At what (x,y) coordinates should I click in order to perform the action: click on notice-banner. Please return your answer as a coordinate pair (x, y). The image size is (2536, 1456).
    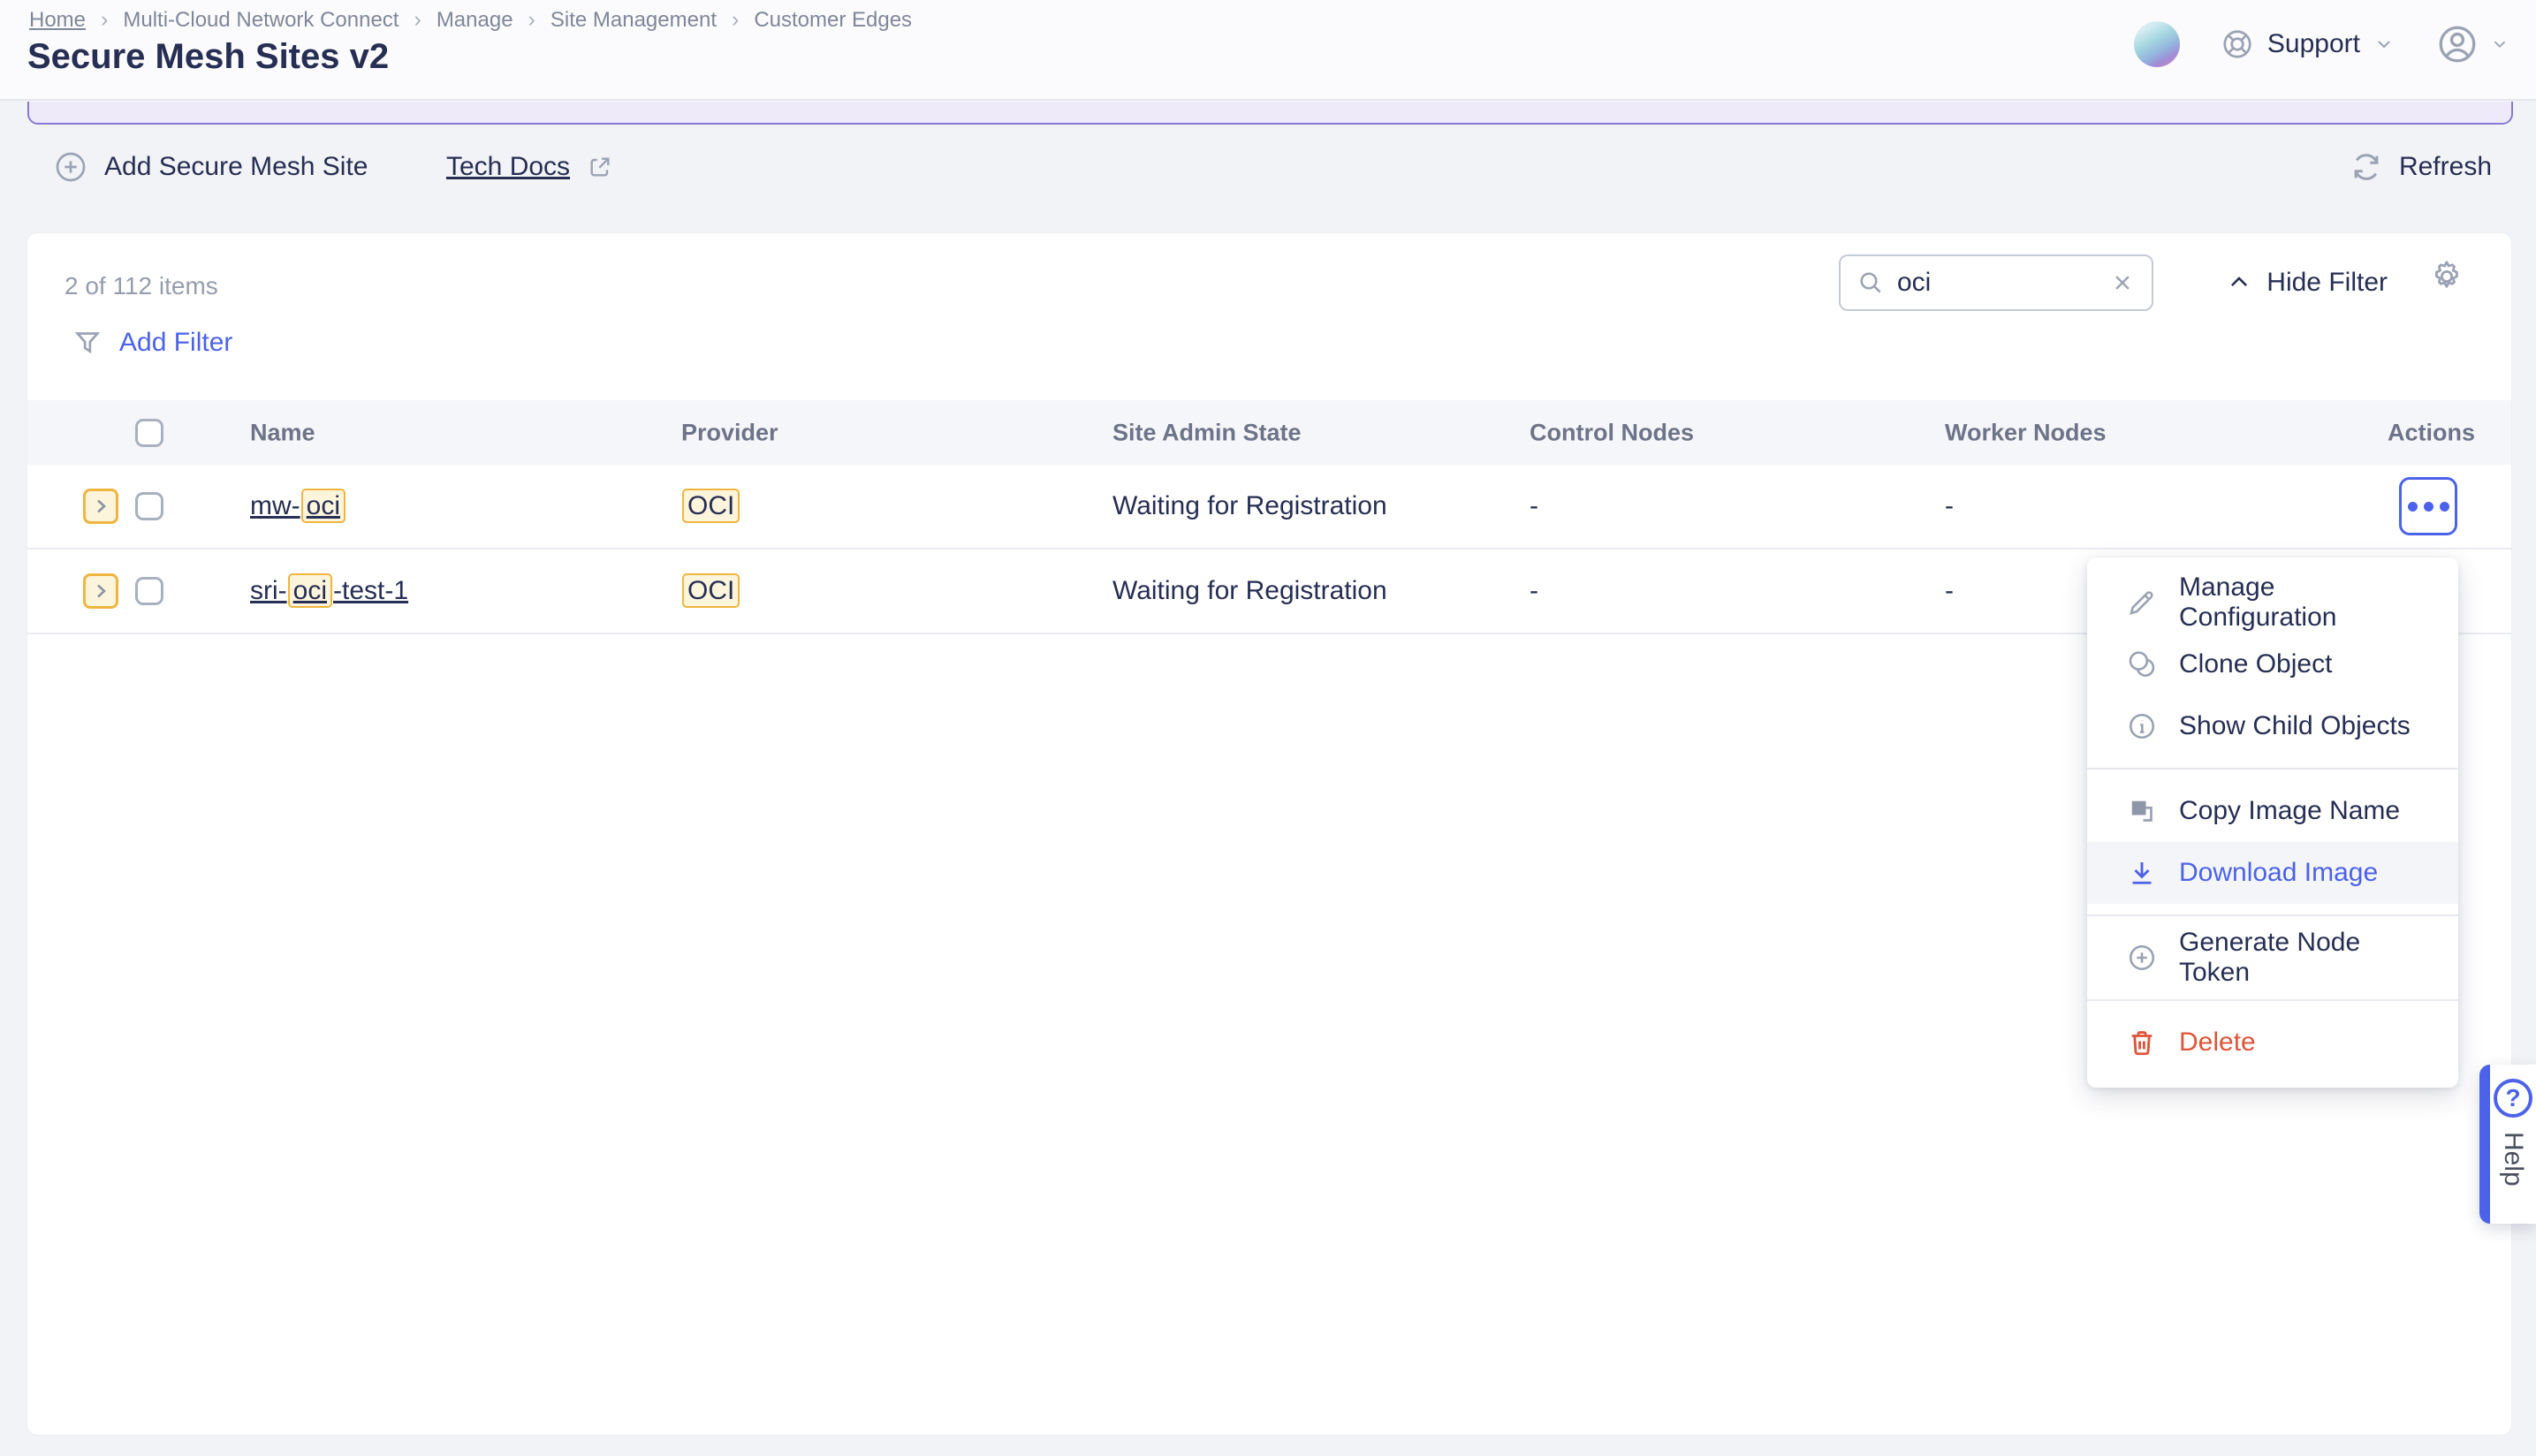
    Looking at the image, I should click on (1270, 113).